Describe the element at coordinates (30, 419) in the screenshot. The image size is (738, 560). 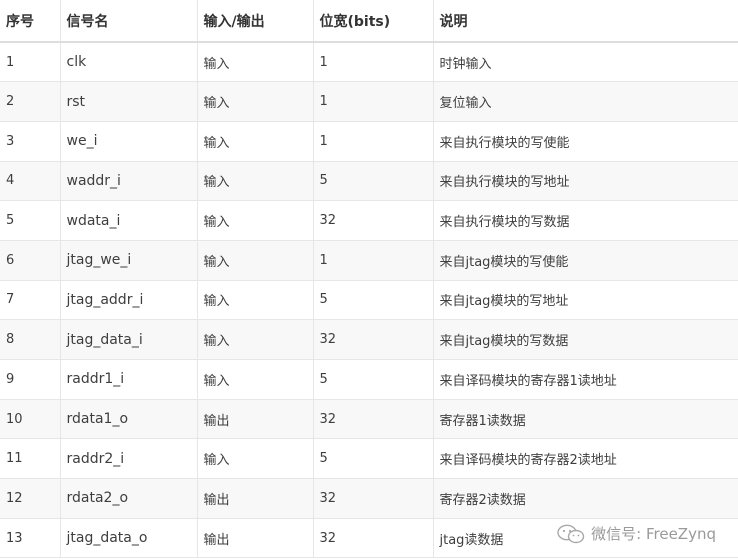
I see `cell-index: 10` at that location.